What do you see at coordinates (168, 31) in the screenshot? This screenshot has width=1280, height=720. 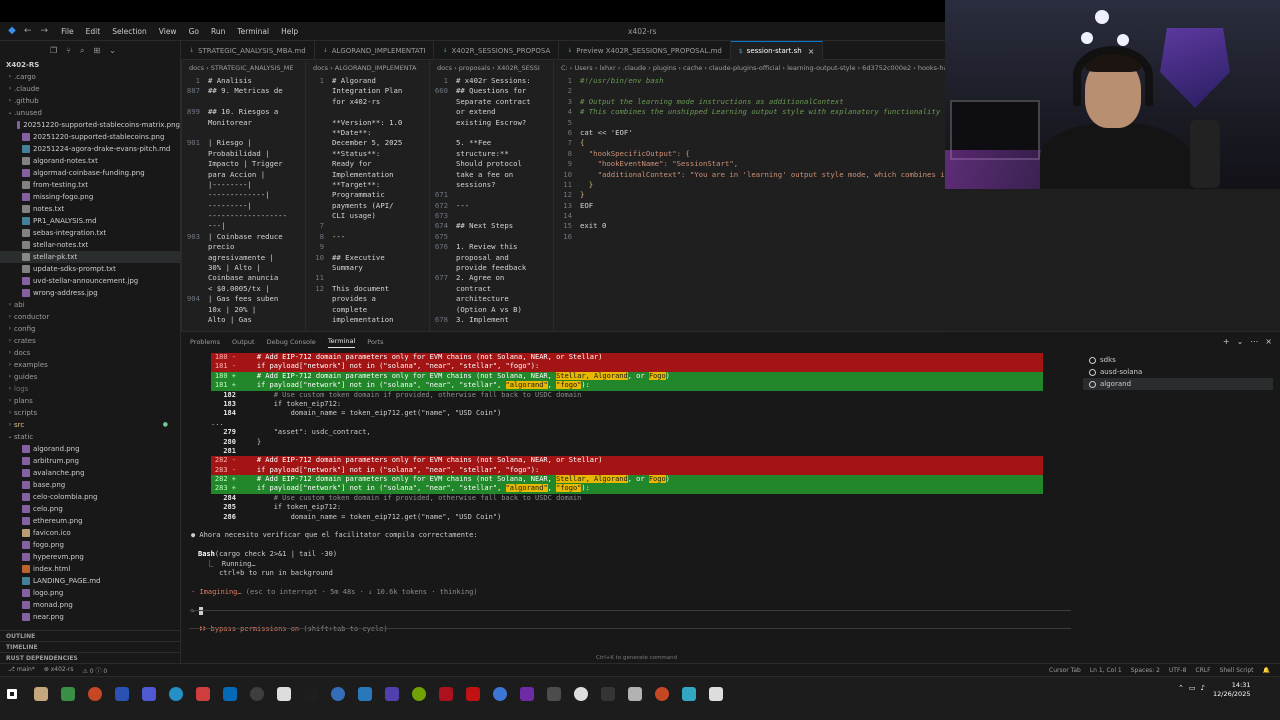 I see `menu-view: View` at bounding box center [168, 31].